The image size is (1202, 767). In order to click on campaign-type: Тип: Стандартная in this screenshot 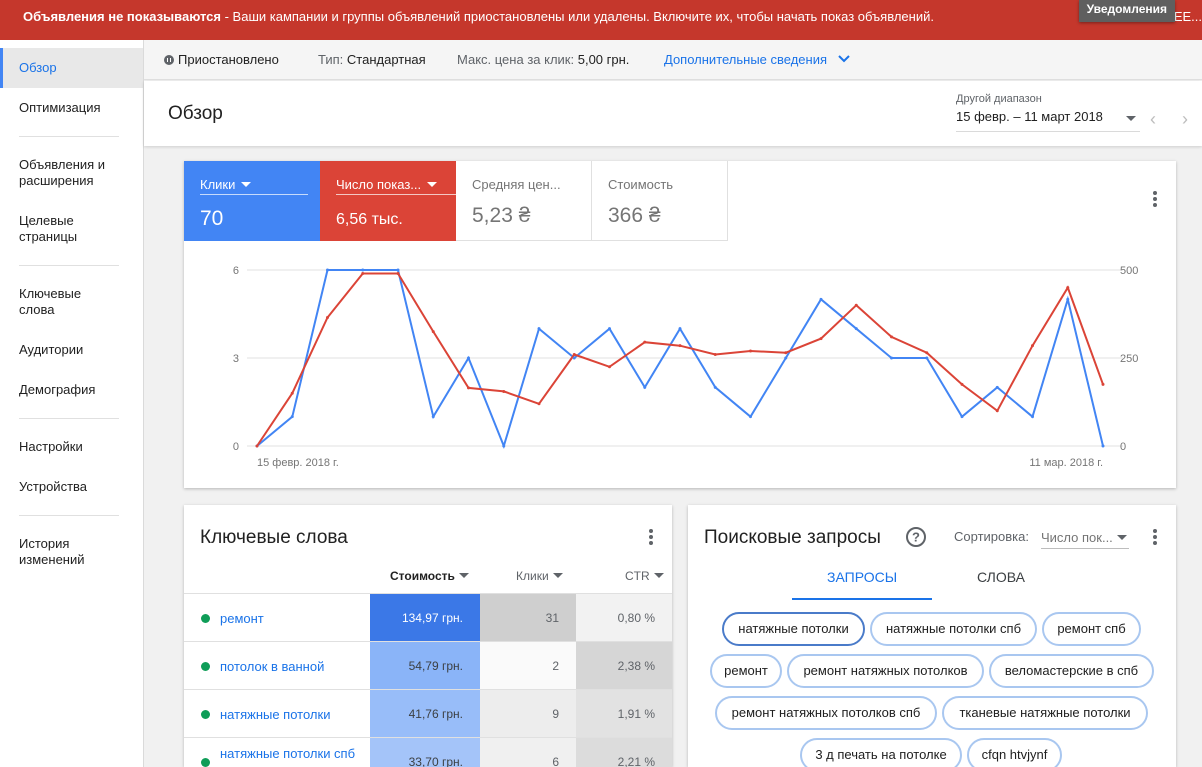, I will do `click(372, 59)`.